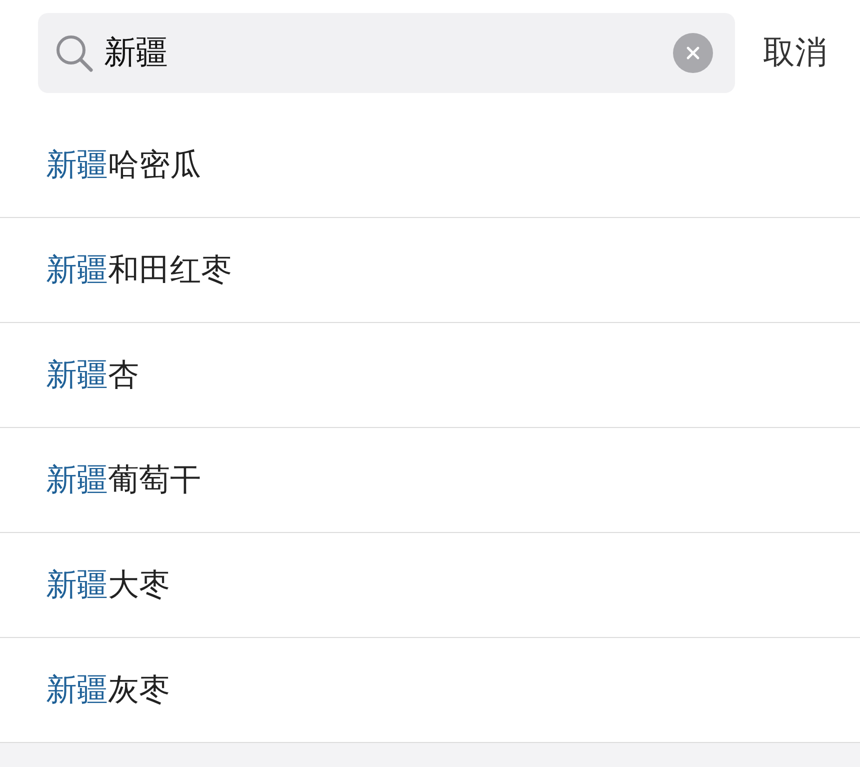  What do you see at coordinates (430, 270) in the screenshot?
I see `suggestion-item: 新疆和田红枣` at bounding box center [430, 270].